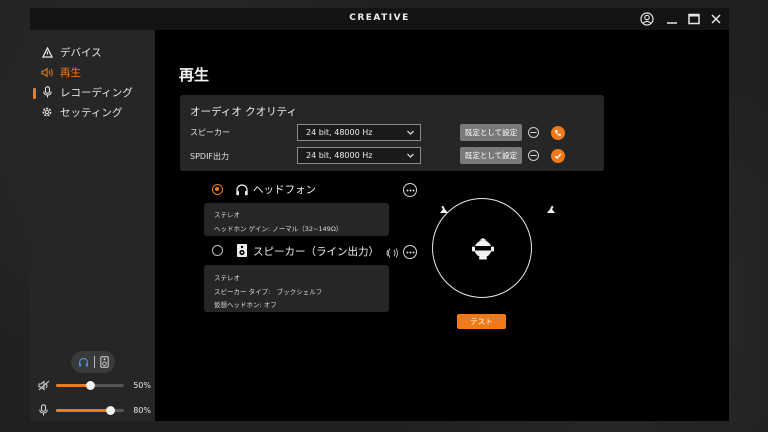  I want to click on sidebar-item-label: レコーディング, so click(96, 92).